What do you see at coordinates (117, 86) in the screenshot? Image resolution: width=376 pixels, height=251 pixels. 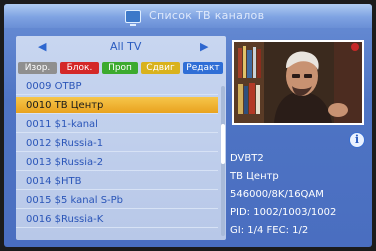 I see `channel-row: 0009 OTBP` at bounding box center [117, 86].